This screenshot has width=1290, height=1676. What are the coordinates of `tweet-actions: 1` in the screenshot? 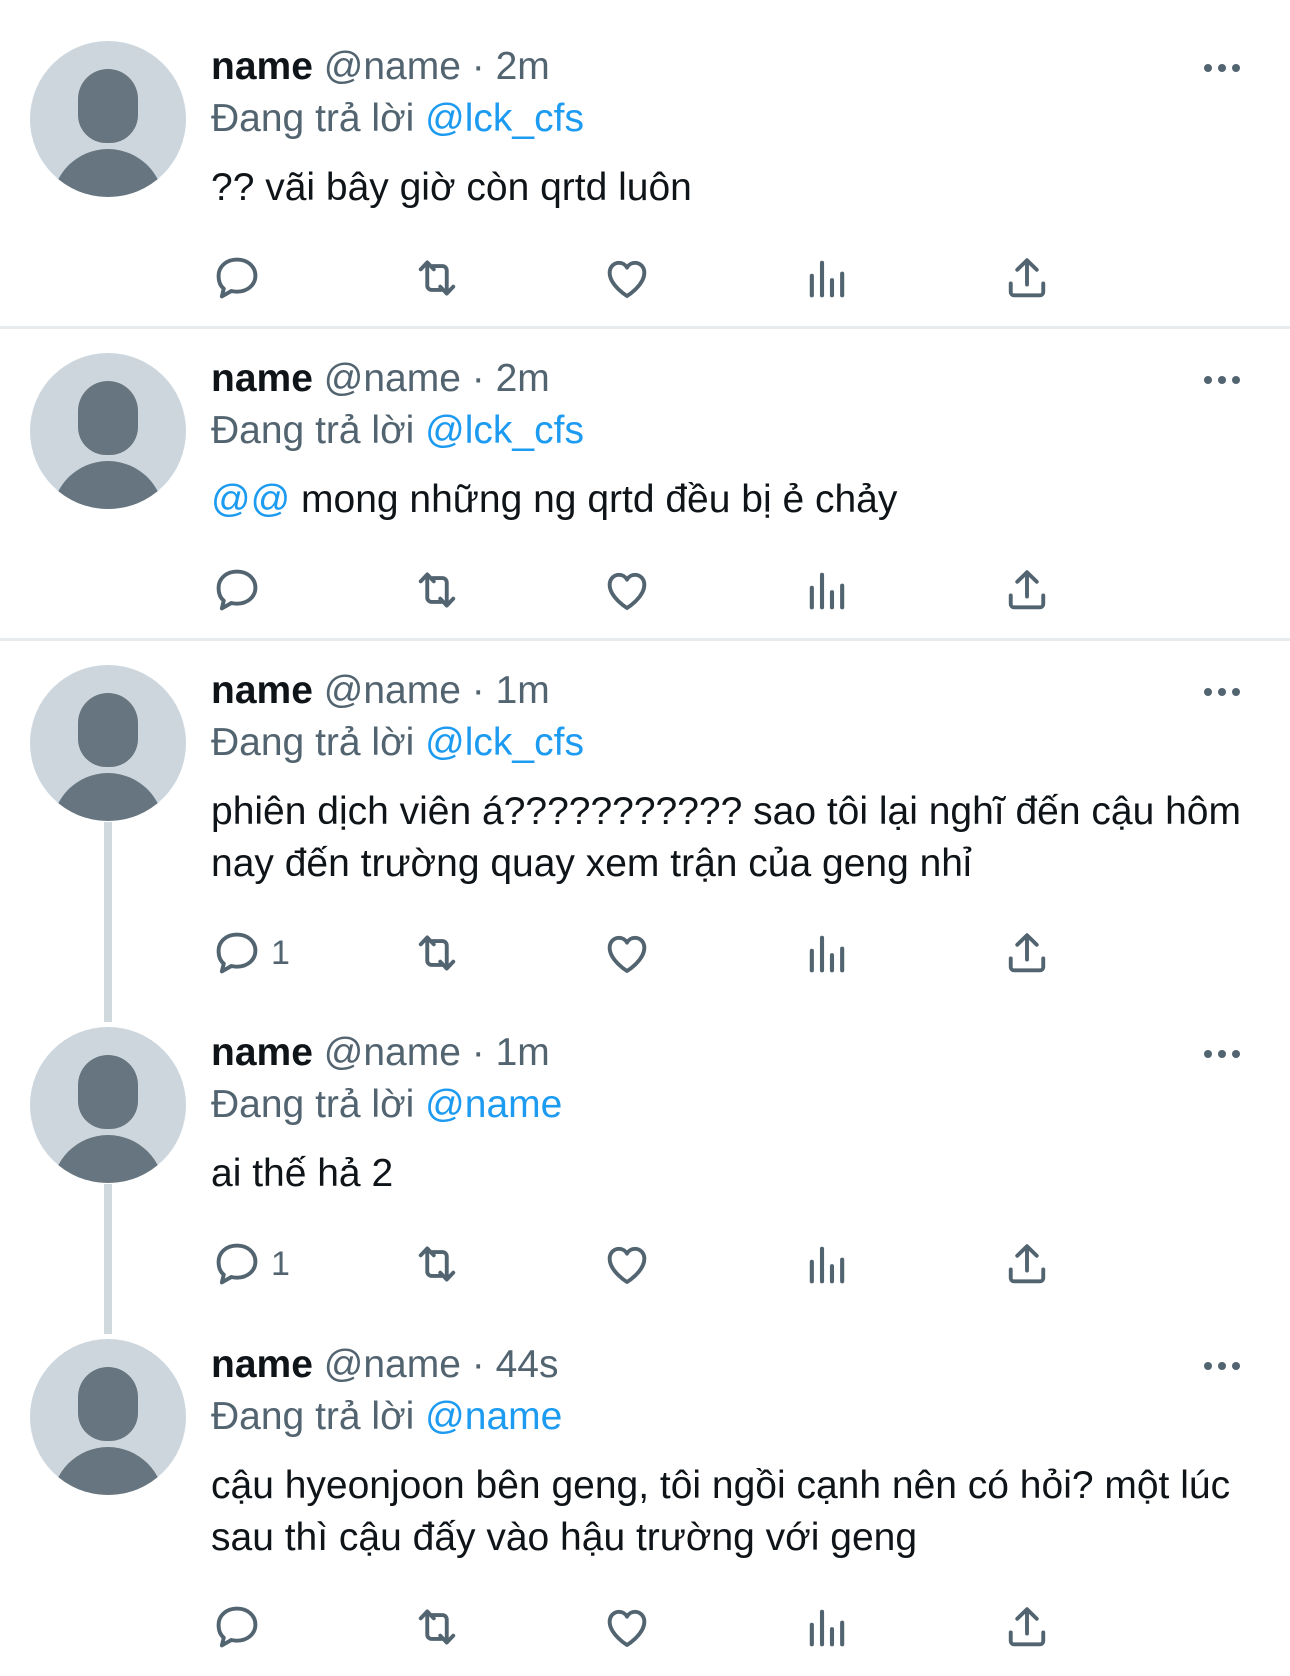 It's located at (686, 953).